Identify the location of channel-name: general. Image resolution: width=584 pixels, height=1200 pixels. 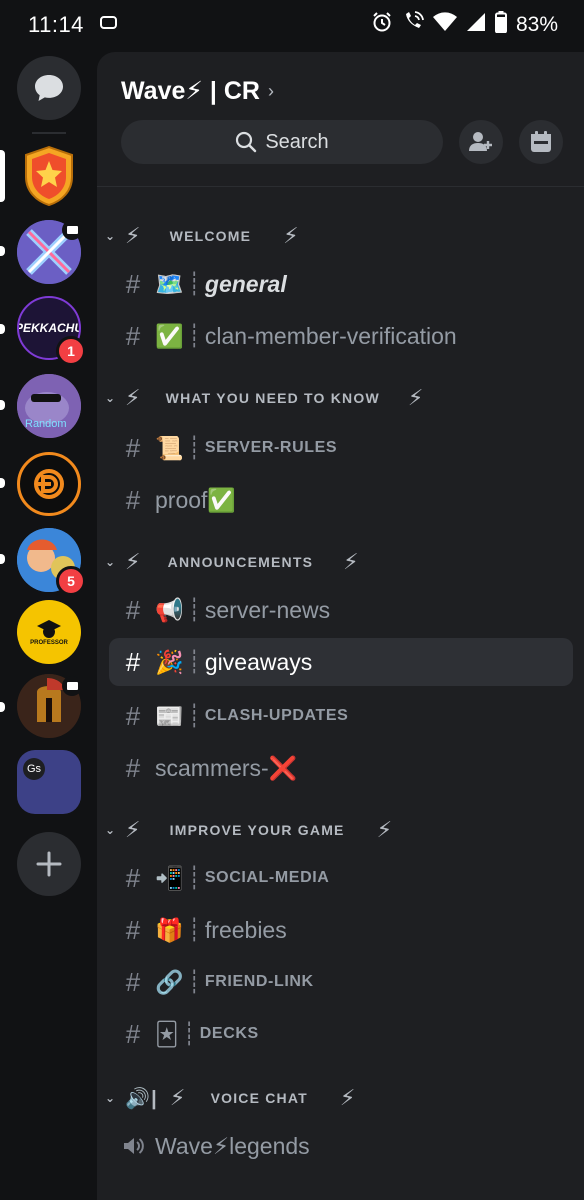
(245, 283).